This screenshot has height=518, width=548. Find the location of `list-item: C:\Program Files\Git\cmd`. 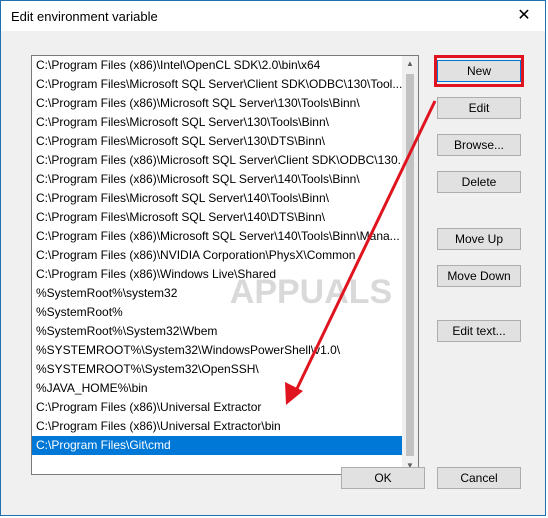

list-item: C:\Program Files\Git\cmd is located at coordinates (218, 445).